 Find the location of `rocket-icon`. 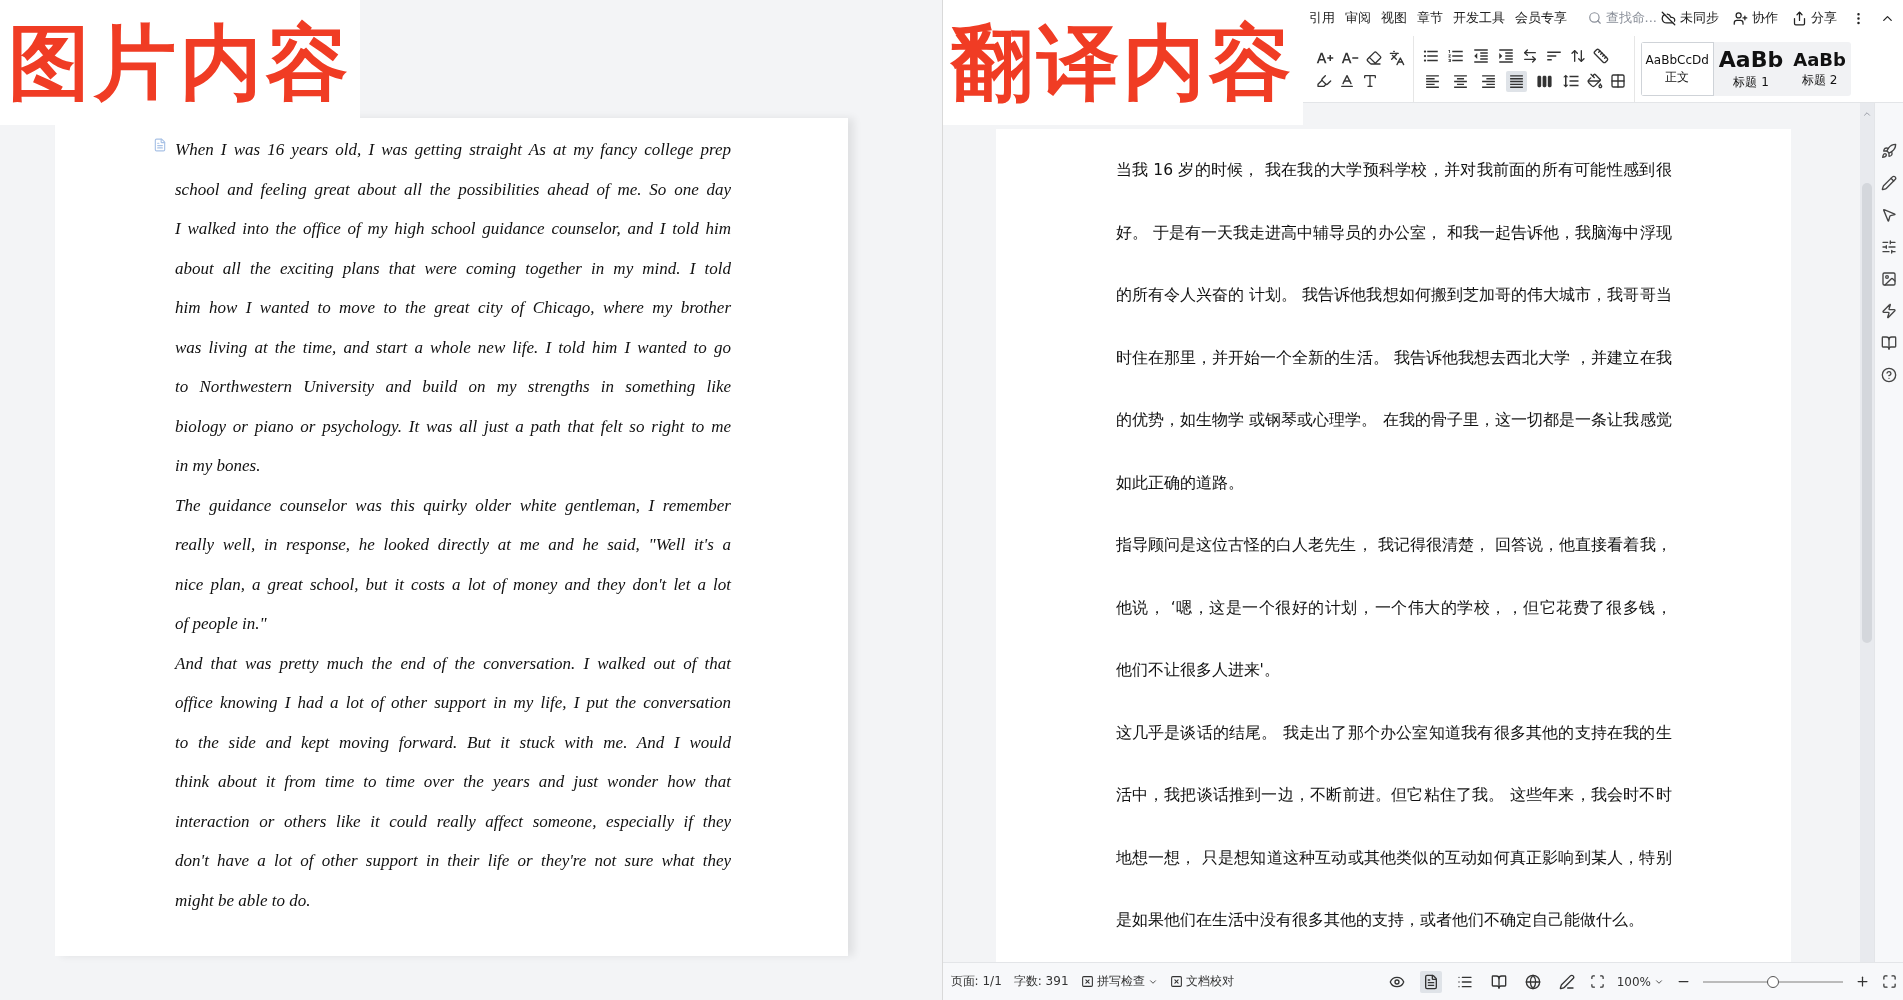

rocket-icon is located at coordinates (1889, 151).